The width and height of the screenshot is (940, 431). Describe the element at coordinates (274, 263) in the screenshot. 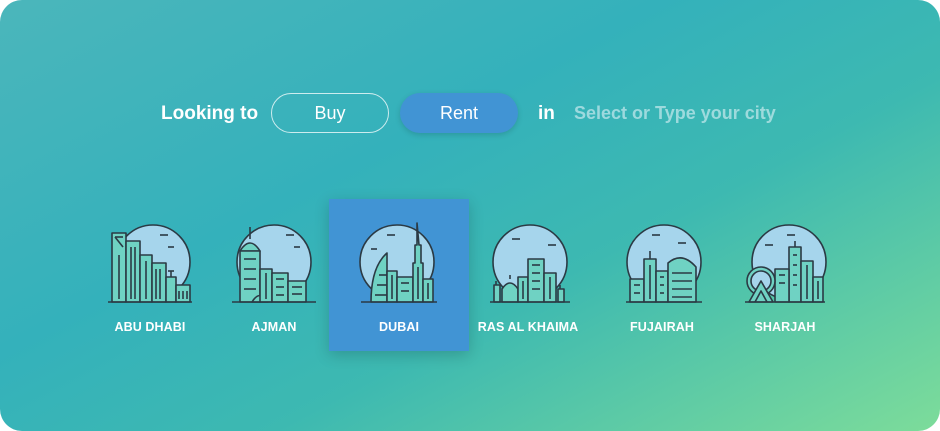

I see `ajman-skyline-icon` at that location.